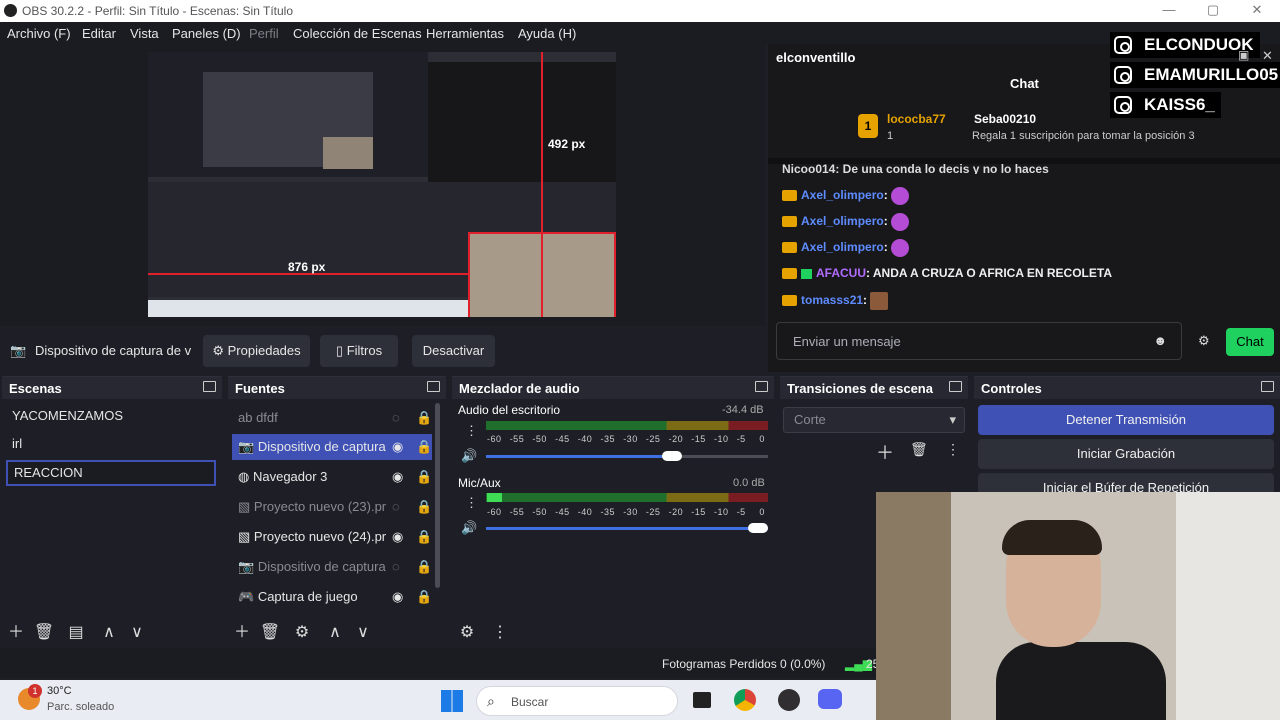  Describe the element at coordinates (1024, 83) in the screenshot. I see `chat-header: Chat` at that location.